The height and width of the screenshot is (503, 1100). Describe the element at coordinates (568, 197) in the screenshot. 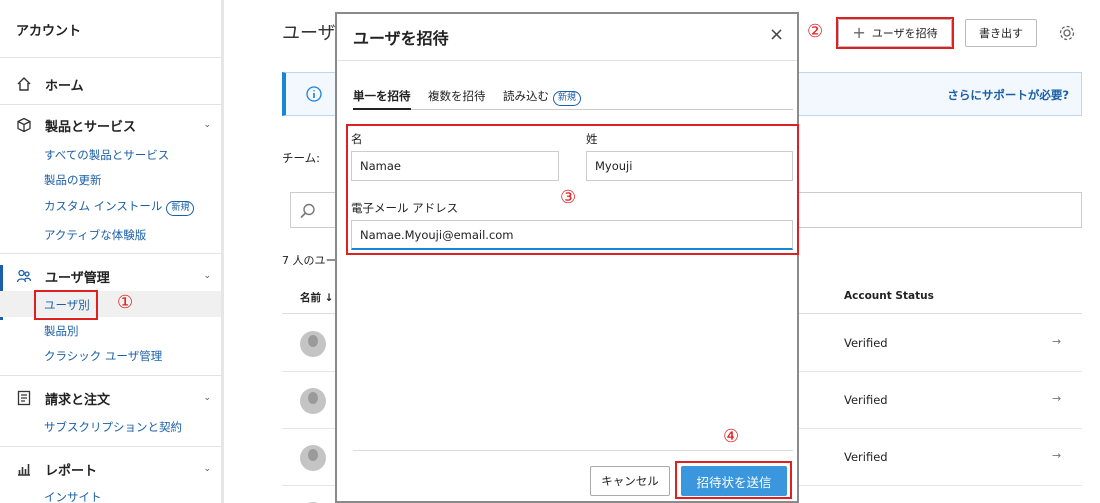

I see `annotation-number-3: ③` at that location.